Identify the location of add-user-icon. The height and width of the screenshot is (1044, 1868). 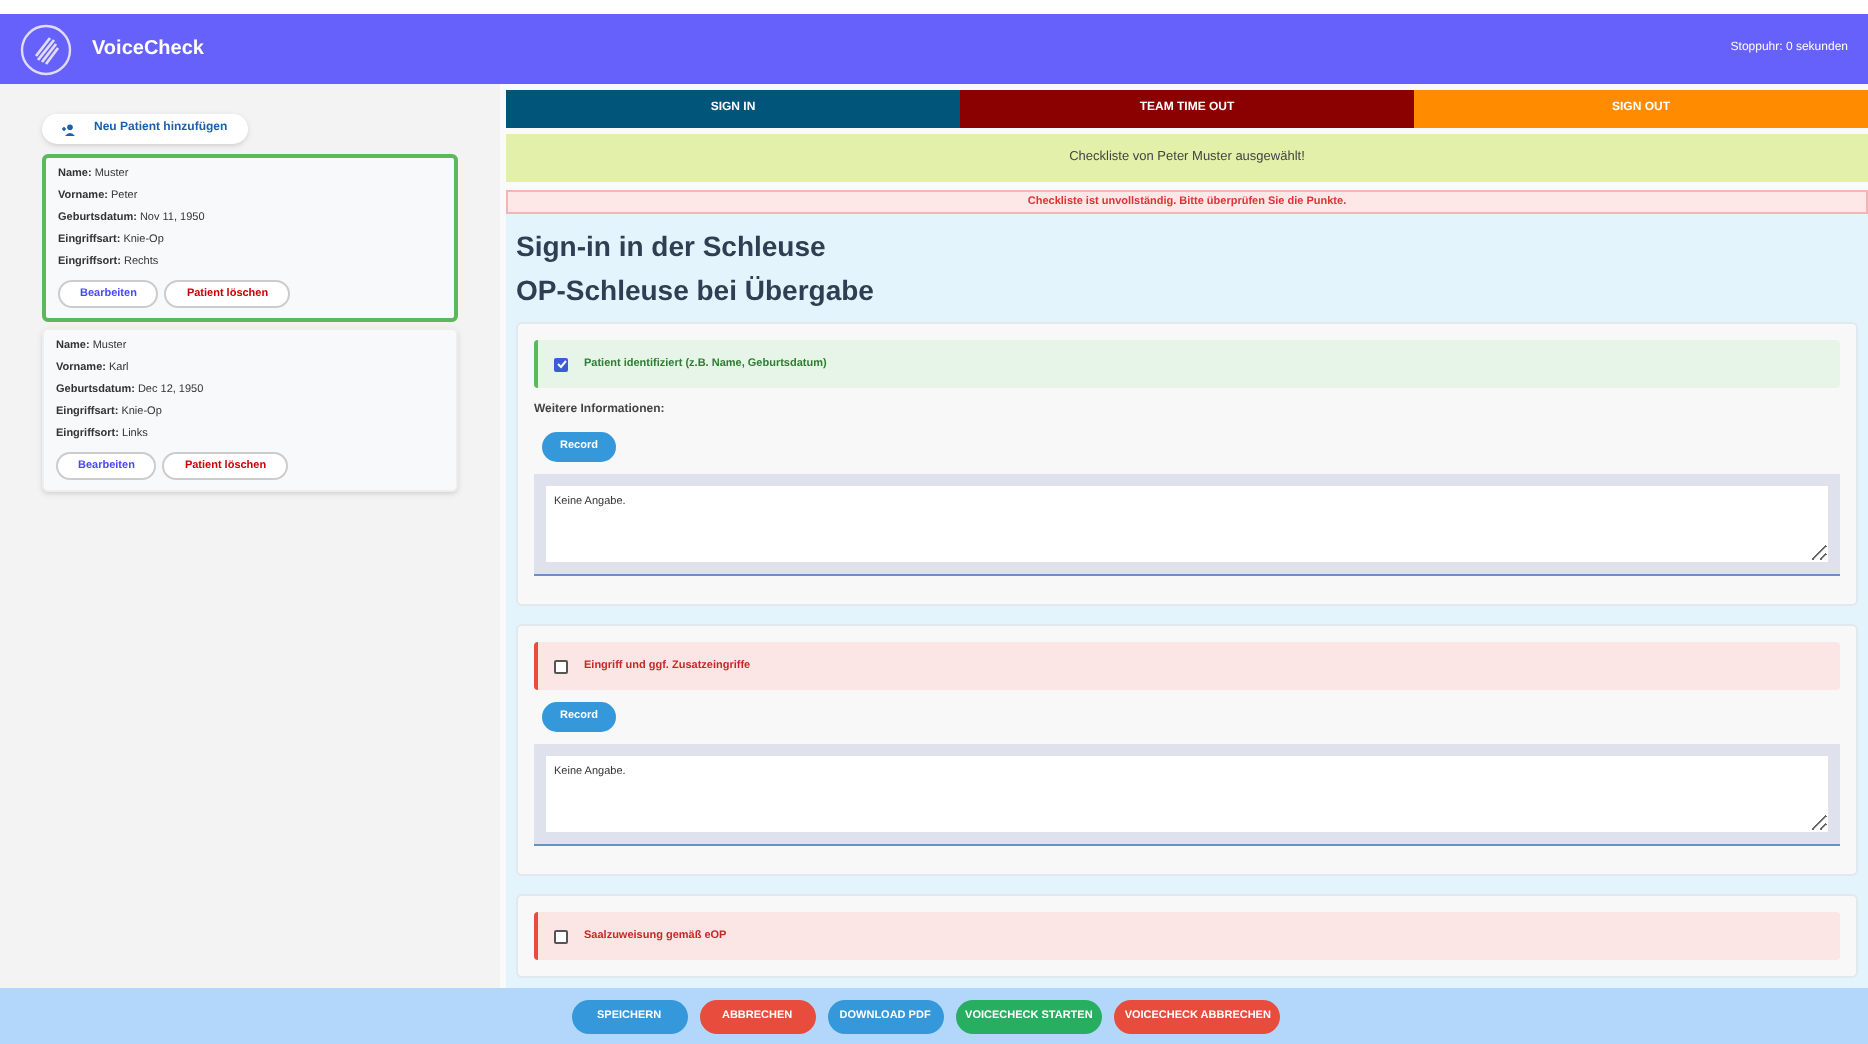
(70, 129).